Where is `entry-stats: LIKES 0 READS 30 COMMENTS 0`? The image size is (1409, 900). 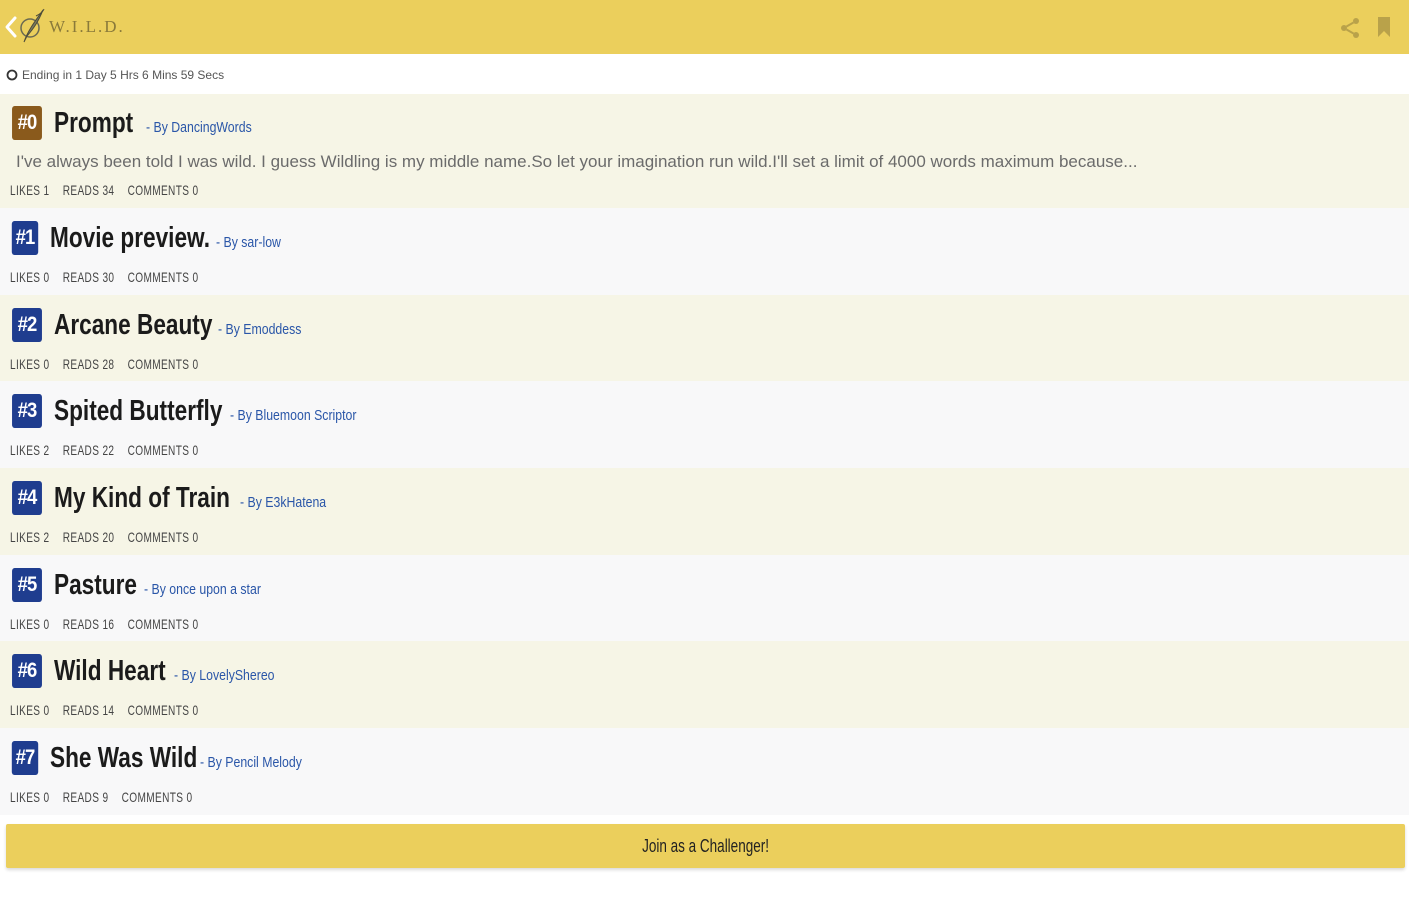
entry-stats: LIKES 0 READS 30 COMMENTS 0 is located at coordinates (109, 277).